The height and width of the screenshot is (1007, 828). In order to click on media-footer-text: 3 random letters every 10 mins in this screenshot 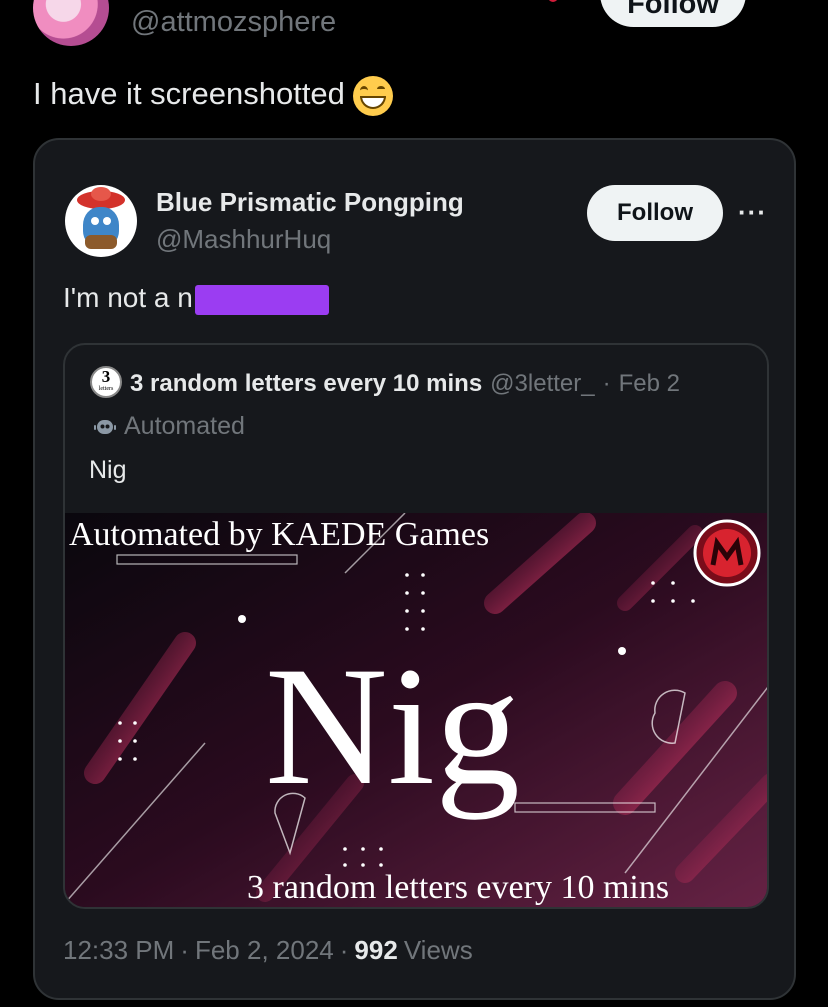, I will do `click(458, 887)`.